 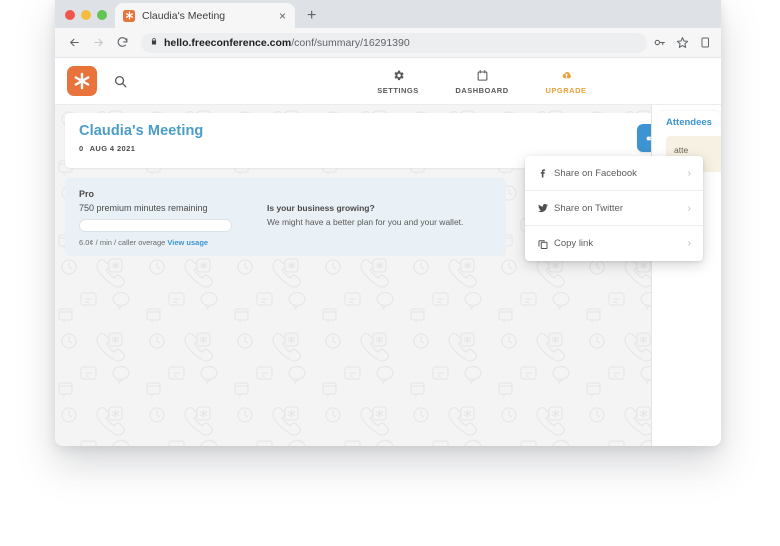 What do you see at coordinates (86, 15) in the screenshot?
I see `window-minimize-button` at bounding box center [86, 15].